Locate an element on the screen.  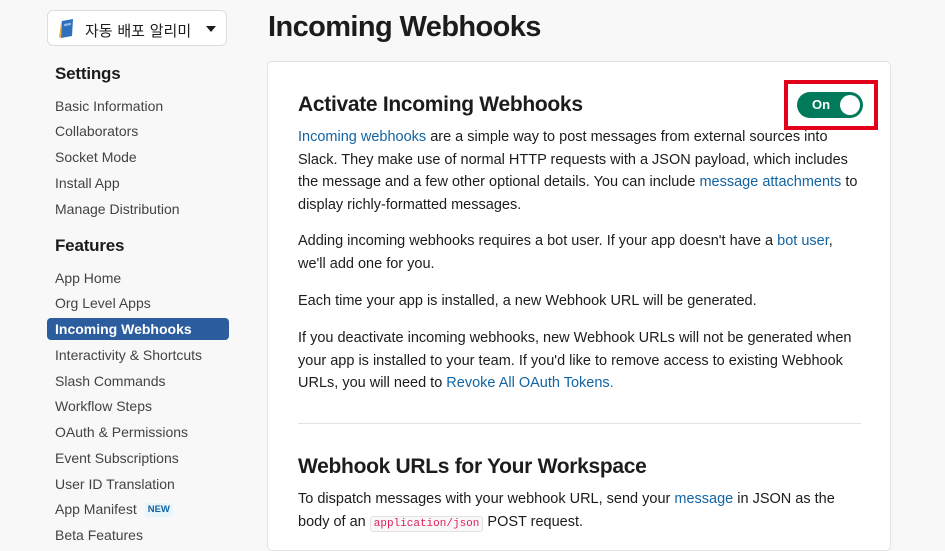
features-section-title: Features is located at coordinates (90, 245).